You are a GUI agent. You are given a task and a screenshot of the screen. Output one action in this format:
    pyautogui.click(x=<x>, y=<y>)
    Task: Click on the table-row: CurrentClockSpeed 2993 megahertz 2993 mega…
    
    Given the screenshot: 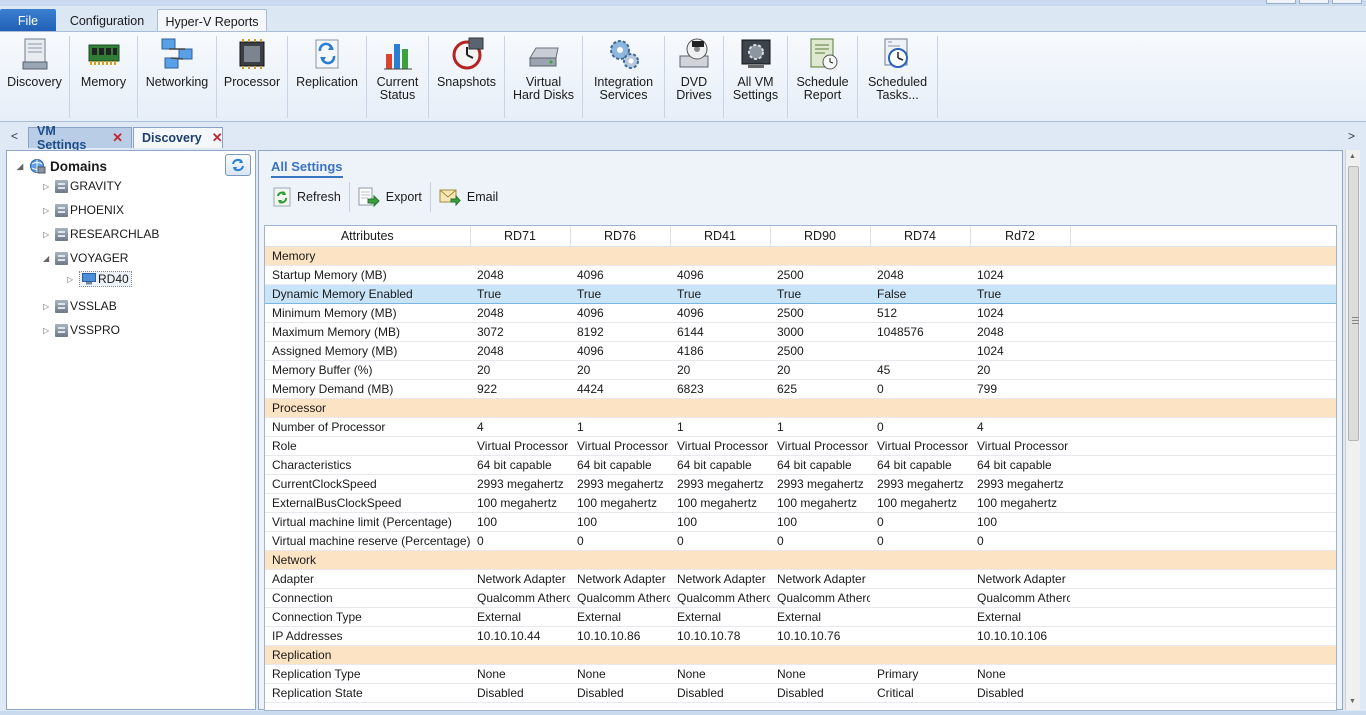 What is the action you would take?
    pyautogui.click(x=800, y=484)
    